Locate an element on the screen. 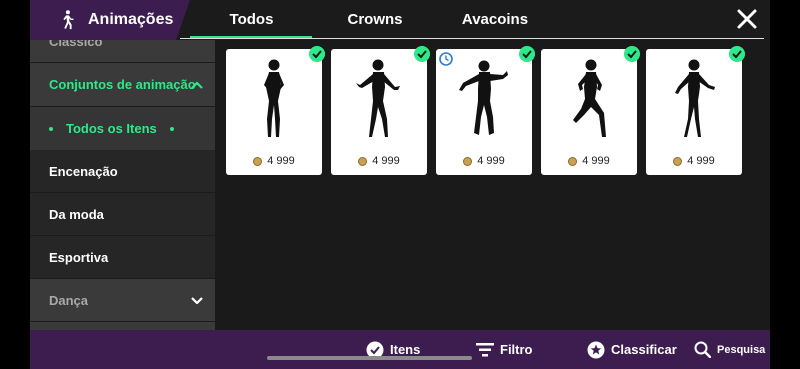 The image size is (800, 369). sidebar-item-label: Todos os Itens is located at coordinates (111, 128).